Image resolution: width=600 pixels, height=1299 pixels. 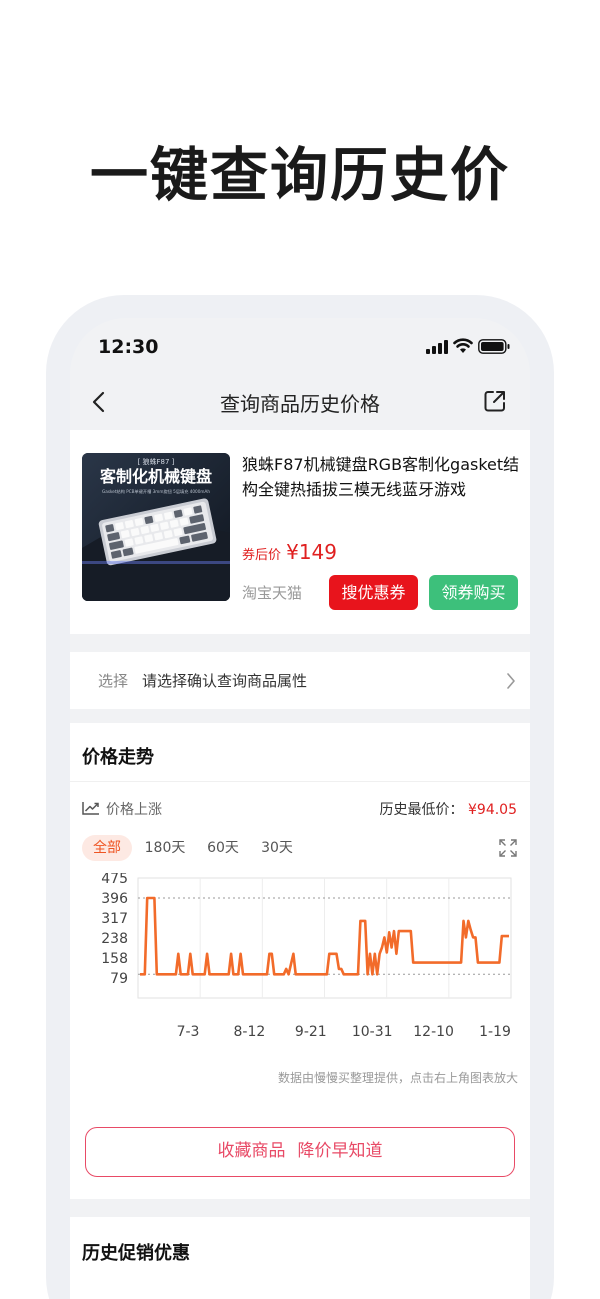 I want to click on x-tick-label: 1-19, so click(x=495, y=1032).